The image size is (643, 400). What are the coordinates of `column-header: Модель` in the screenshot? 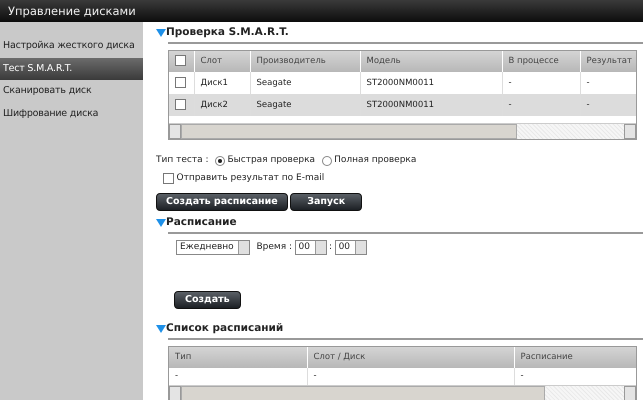 It's located at (383, 61).